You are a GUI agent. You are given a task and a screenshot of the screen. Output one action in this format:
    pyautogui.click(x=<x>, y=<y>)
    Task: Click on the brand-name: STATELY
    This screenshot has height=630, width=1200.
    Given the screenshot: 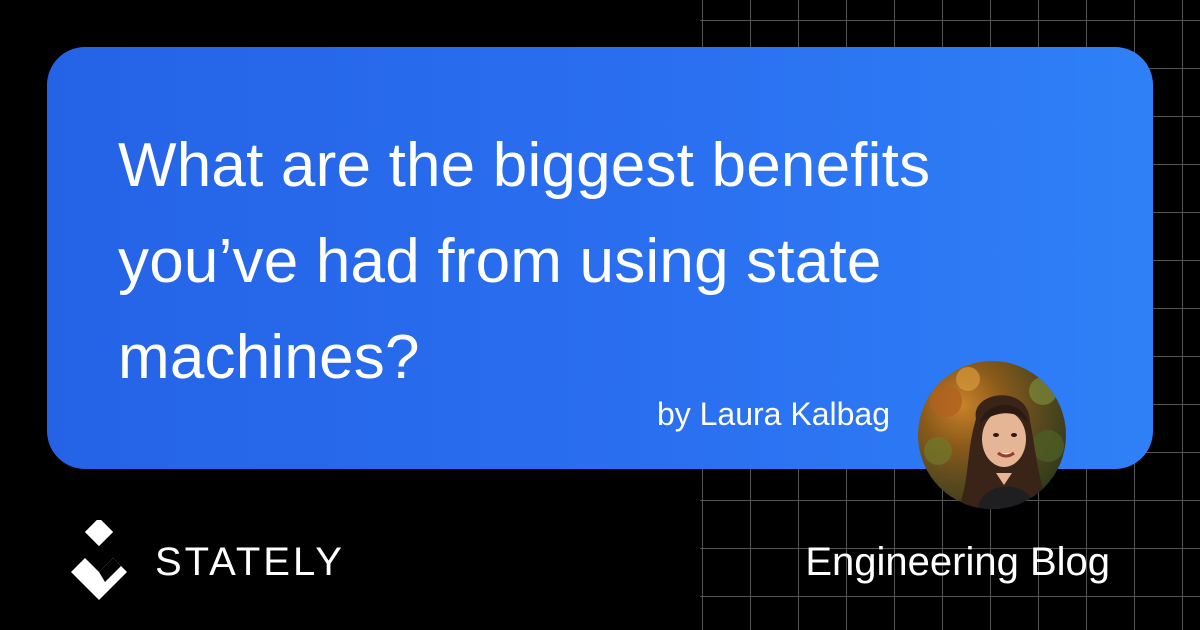 What is the action you would take?
    pyautogui.click(x=250, y=562)
    